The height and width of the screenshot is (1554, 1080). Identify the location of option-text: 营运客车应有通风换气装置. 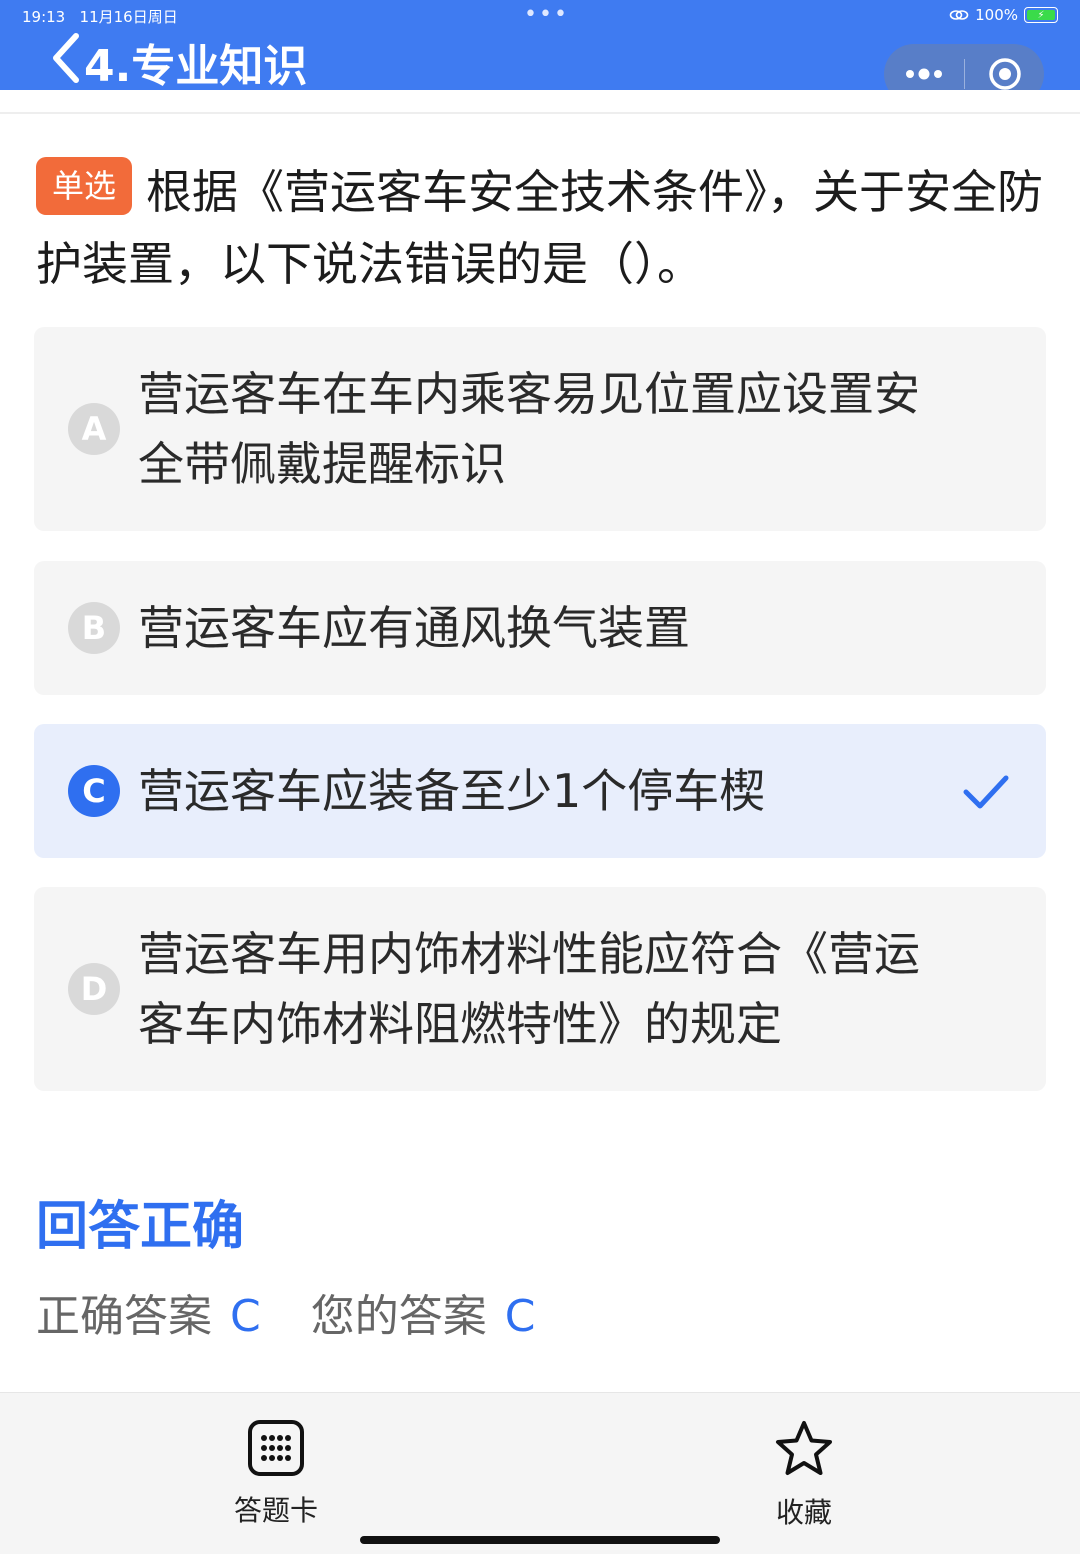
(414, 628).